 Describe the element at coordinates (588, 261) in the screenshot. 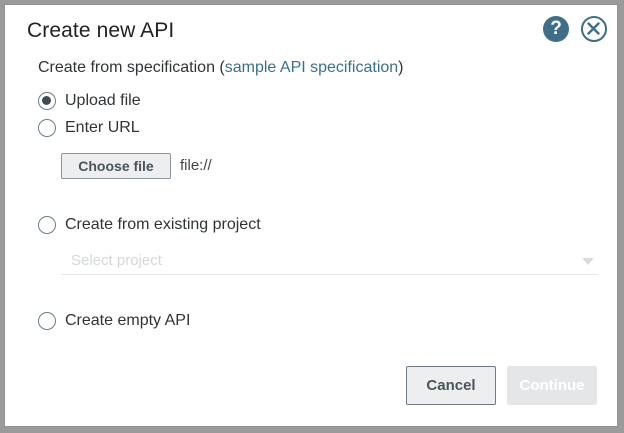

I see `chevron-down-icon` at that location.